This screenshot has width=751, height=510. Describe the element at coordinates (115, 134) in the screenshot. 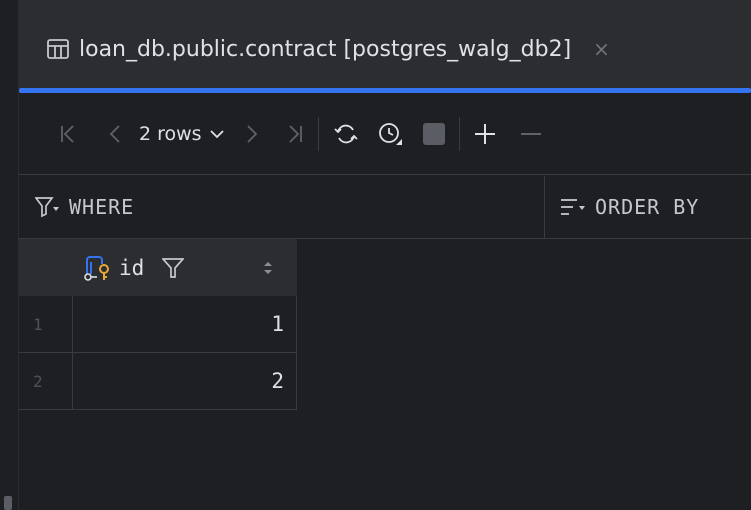

I see `prev-page-icon` at that location.